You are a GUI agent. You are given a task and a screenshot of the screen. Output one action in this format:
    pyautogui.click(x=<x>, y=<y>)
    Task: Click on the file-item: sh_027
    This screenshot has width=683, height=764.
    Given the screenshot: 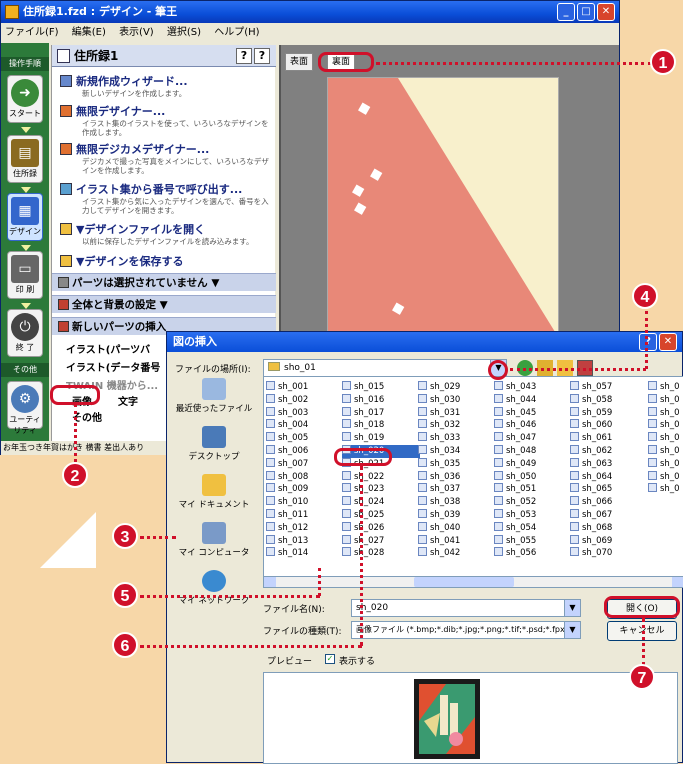 What is the action you would take?
    pyautogui.click(x=381, y=541)
    